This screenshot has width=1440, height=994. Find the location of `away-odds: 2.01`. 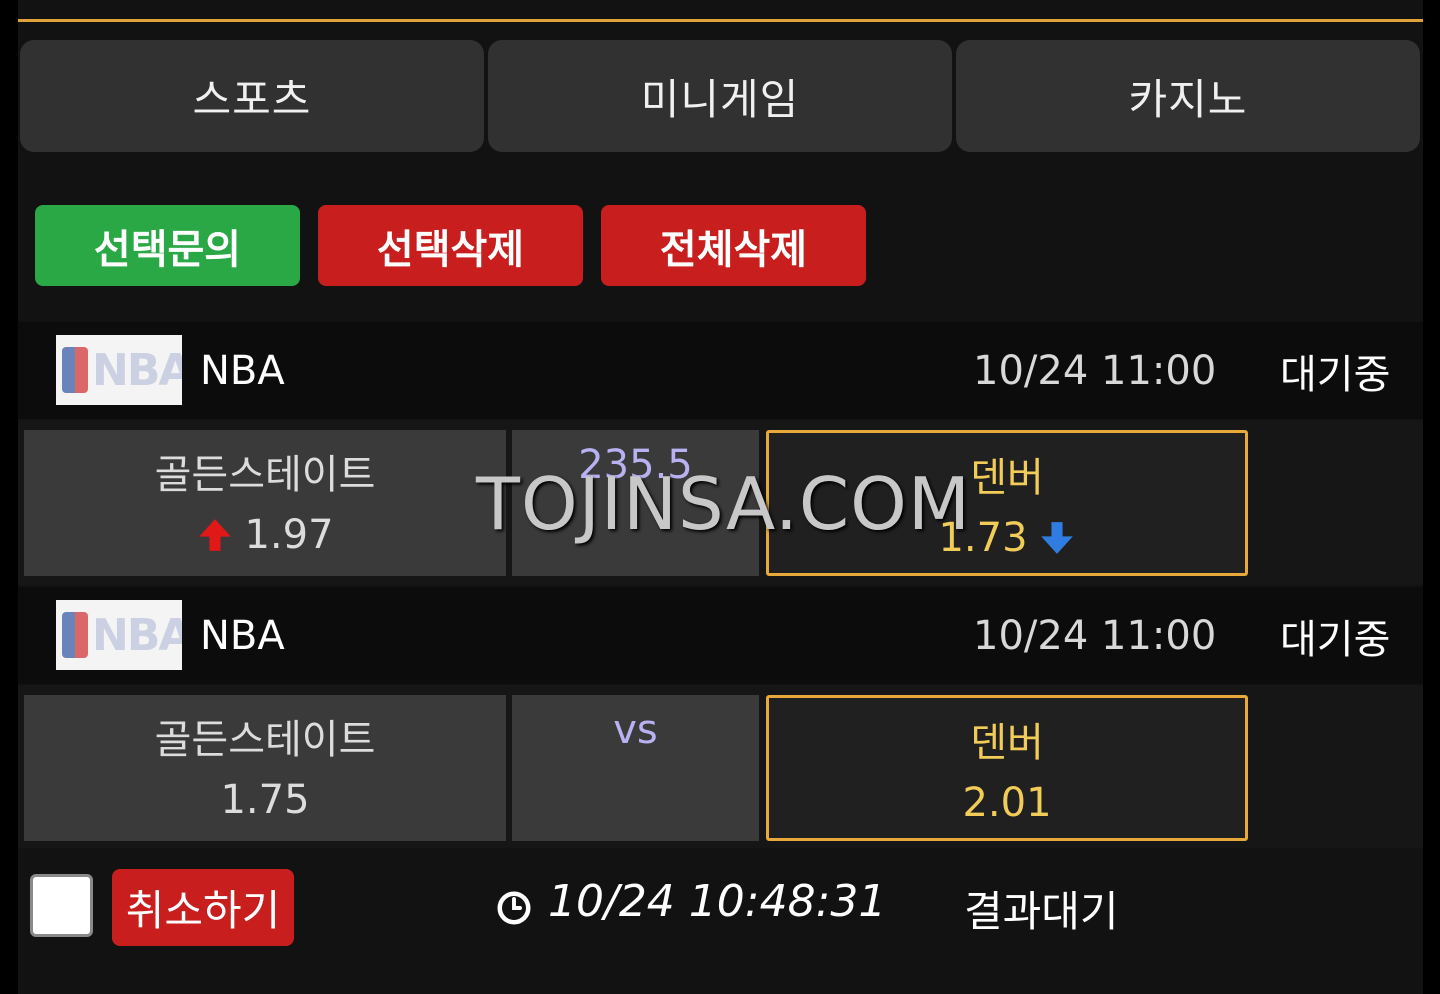

away-odds: 2.01 is located at coordinates (1007, 803).